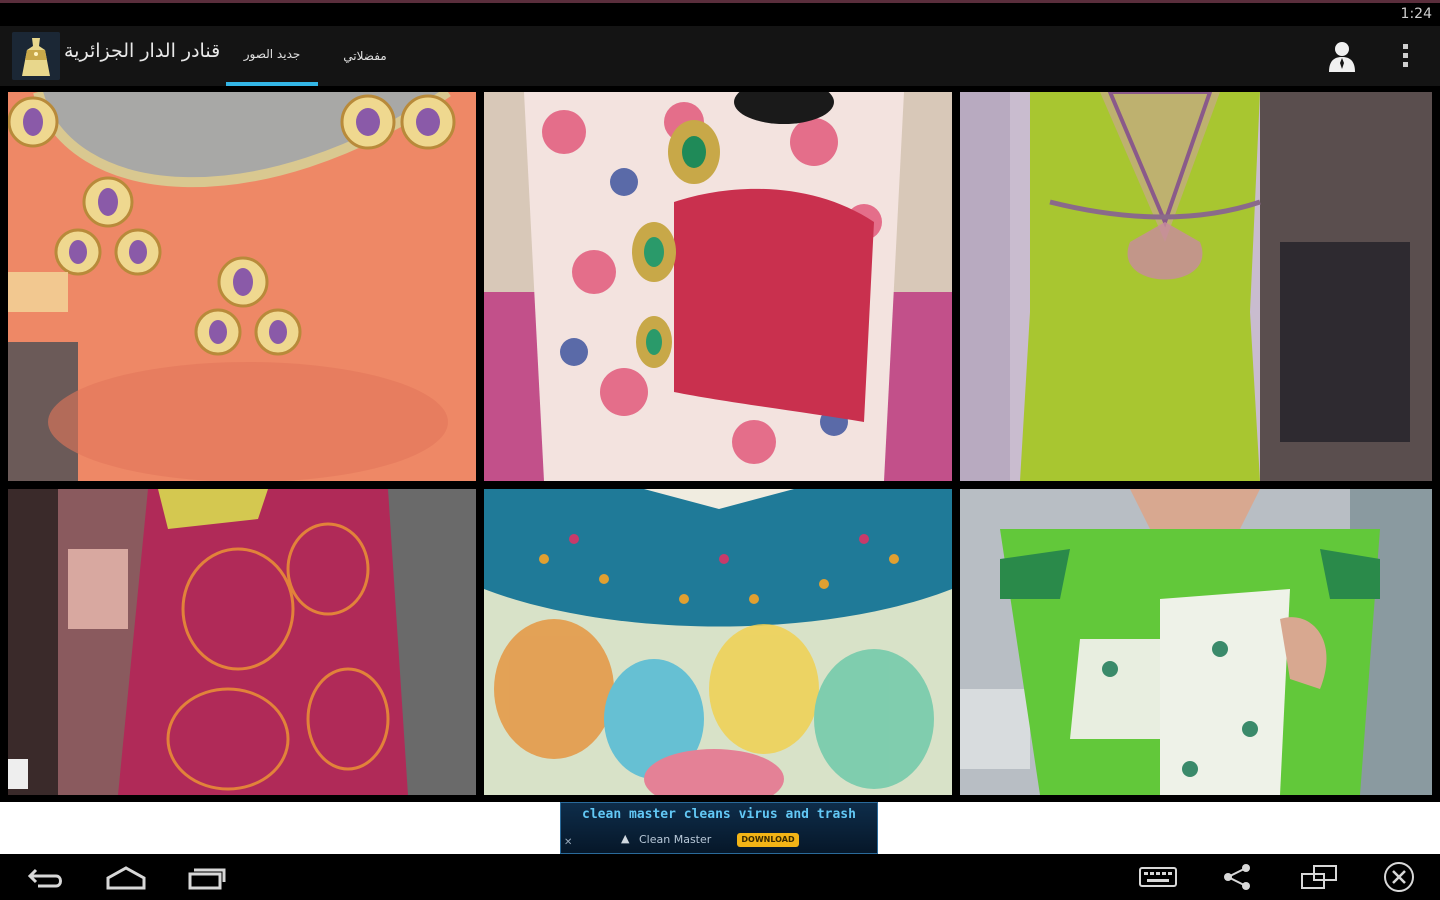  I want to click on navigation-bar, so click(720, 877).